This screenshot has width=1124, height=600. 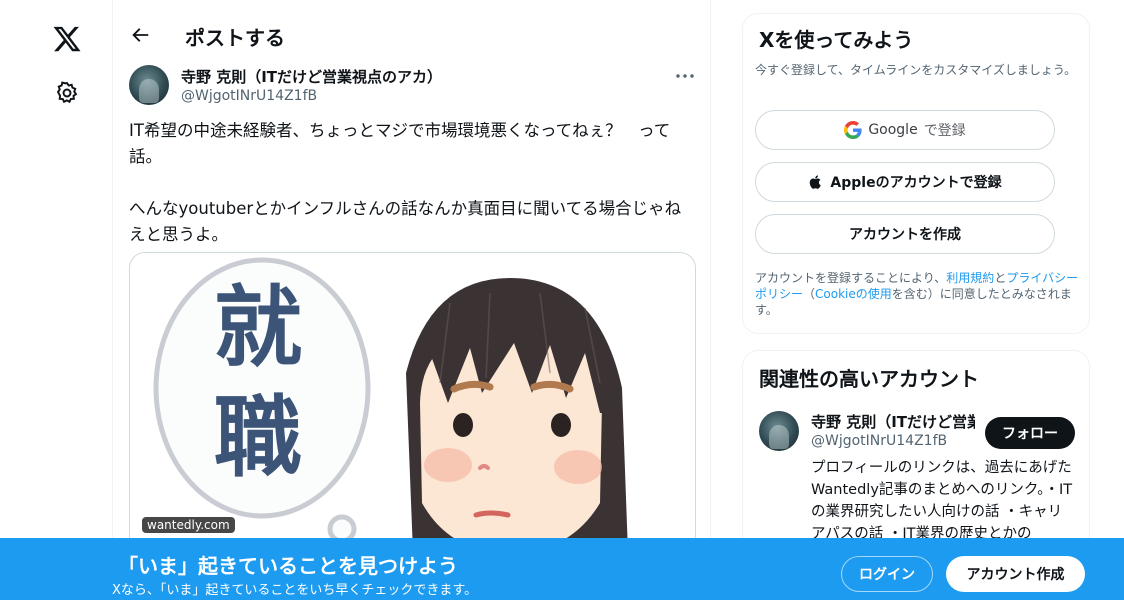 What do you see at coordinates (463, 425) in the screenshot?
I see `eye-left` at bounding box center [463, 425].